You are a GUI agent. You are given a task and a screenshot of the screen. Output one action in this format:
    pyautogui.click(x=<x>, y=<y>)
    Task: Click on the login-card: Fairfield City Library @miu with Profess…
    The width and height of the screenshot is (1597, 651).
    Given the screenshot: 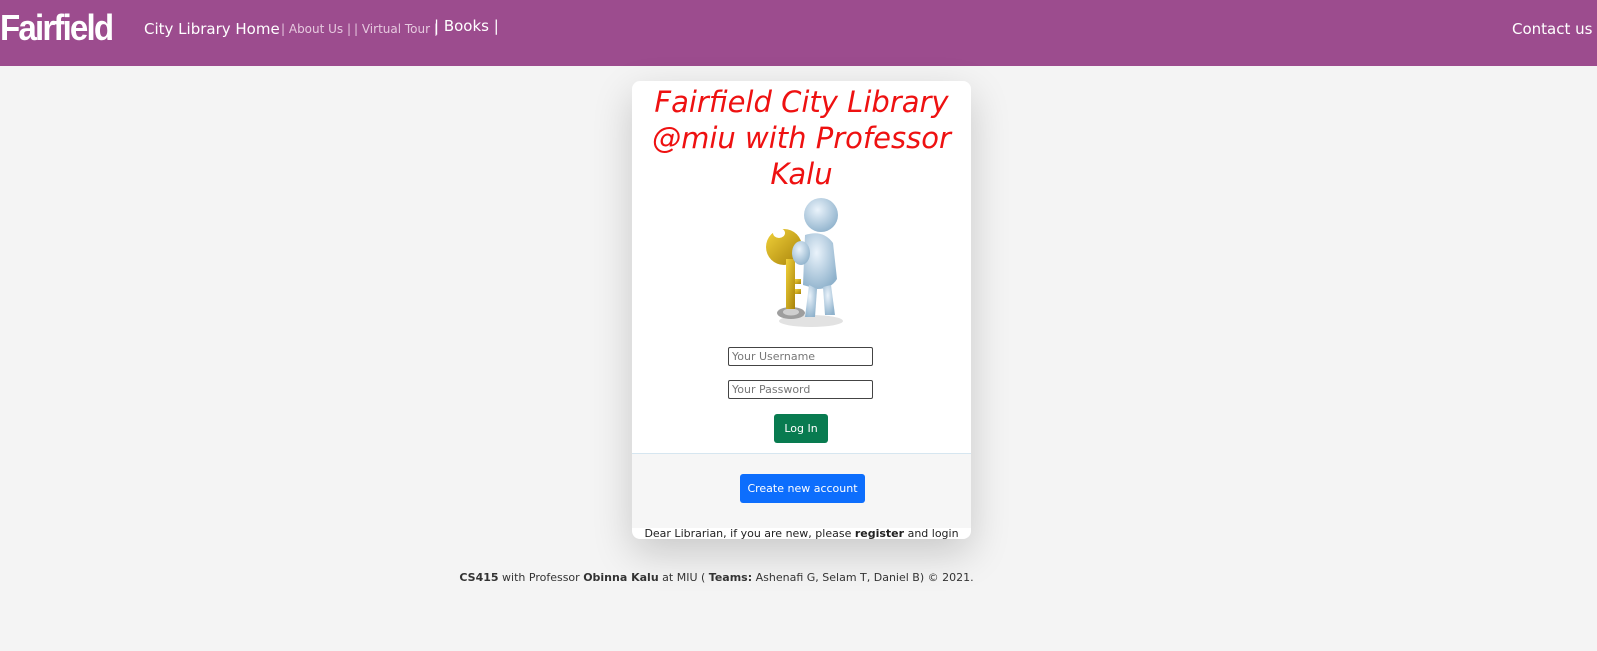 What is the action you would take?
    pyautogui.click(x=801, y=310)
    